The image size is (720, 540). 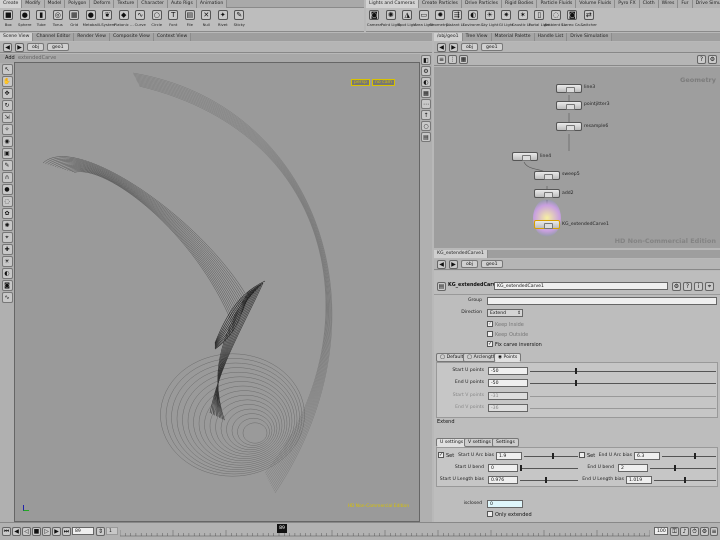 What do you see at coordinates (452, 442) in the screenshot?
I see `tab-u-settings: U settings` at bounding box center [452, 442].